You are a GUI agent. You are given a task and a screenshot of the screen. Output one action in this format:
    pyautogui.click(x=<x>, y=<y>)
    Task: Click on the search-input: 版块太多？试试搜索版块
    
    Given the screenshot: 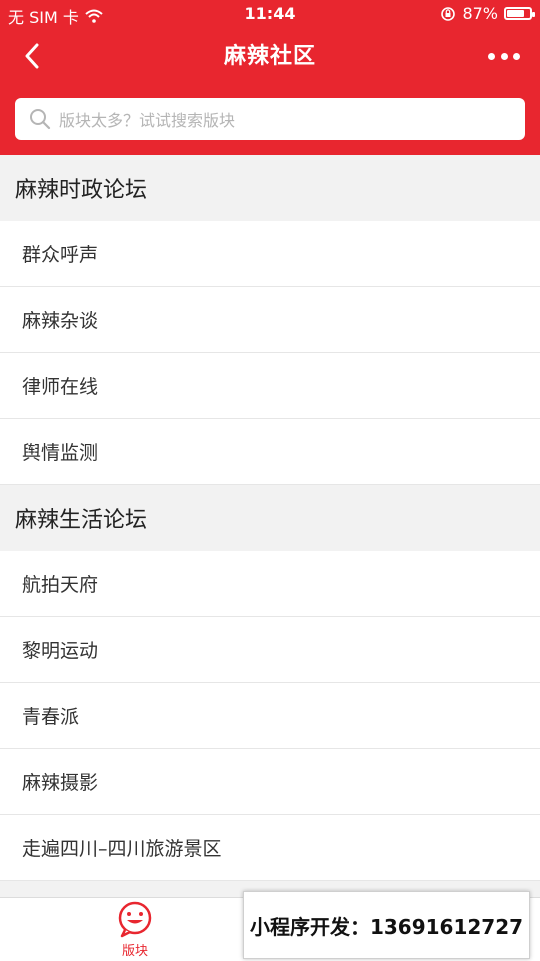 What is the action you would take?
    pyautogui.click(x=270, y=119)
    